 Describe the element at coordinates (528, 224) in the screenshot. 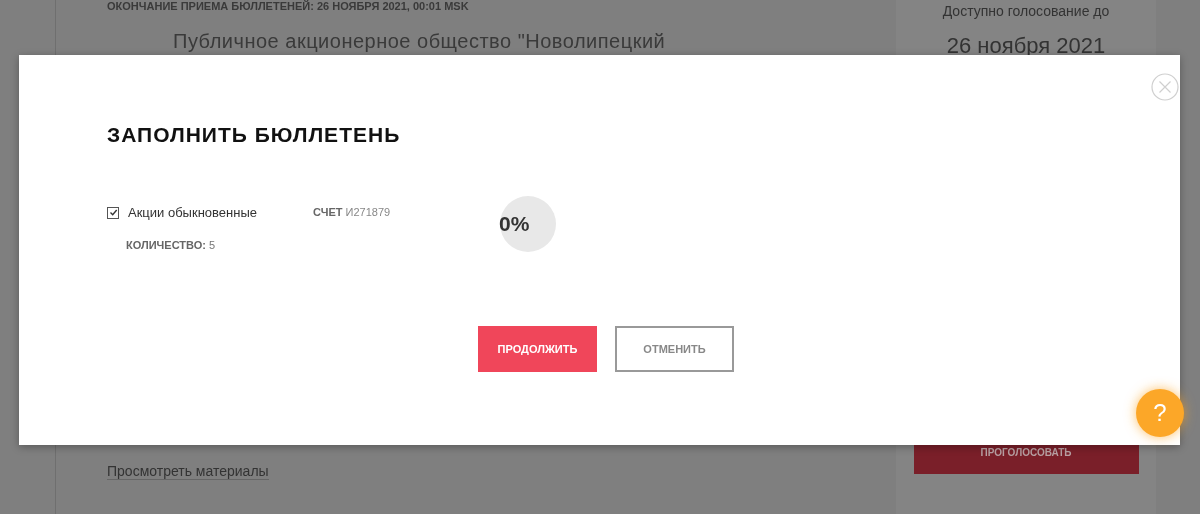

I see `progress-circle: 0%` at that location.